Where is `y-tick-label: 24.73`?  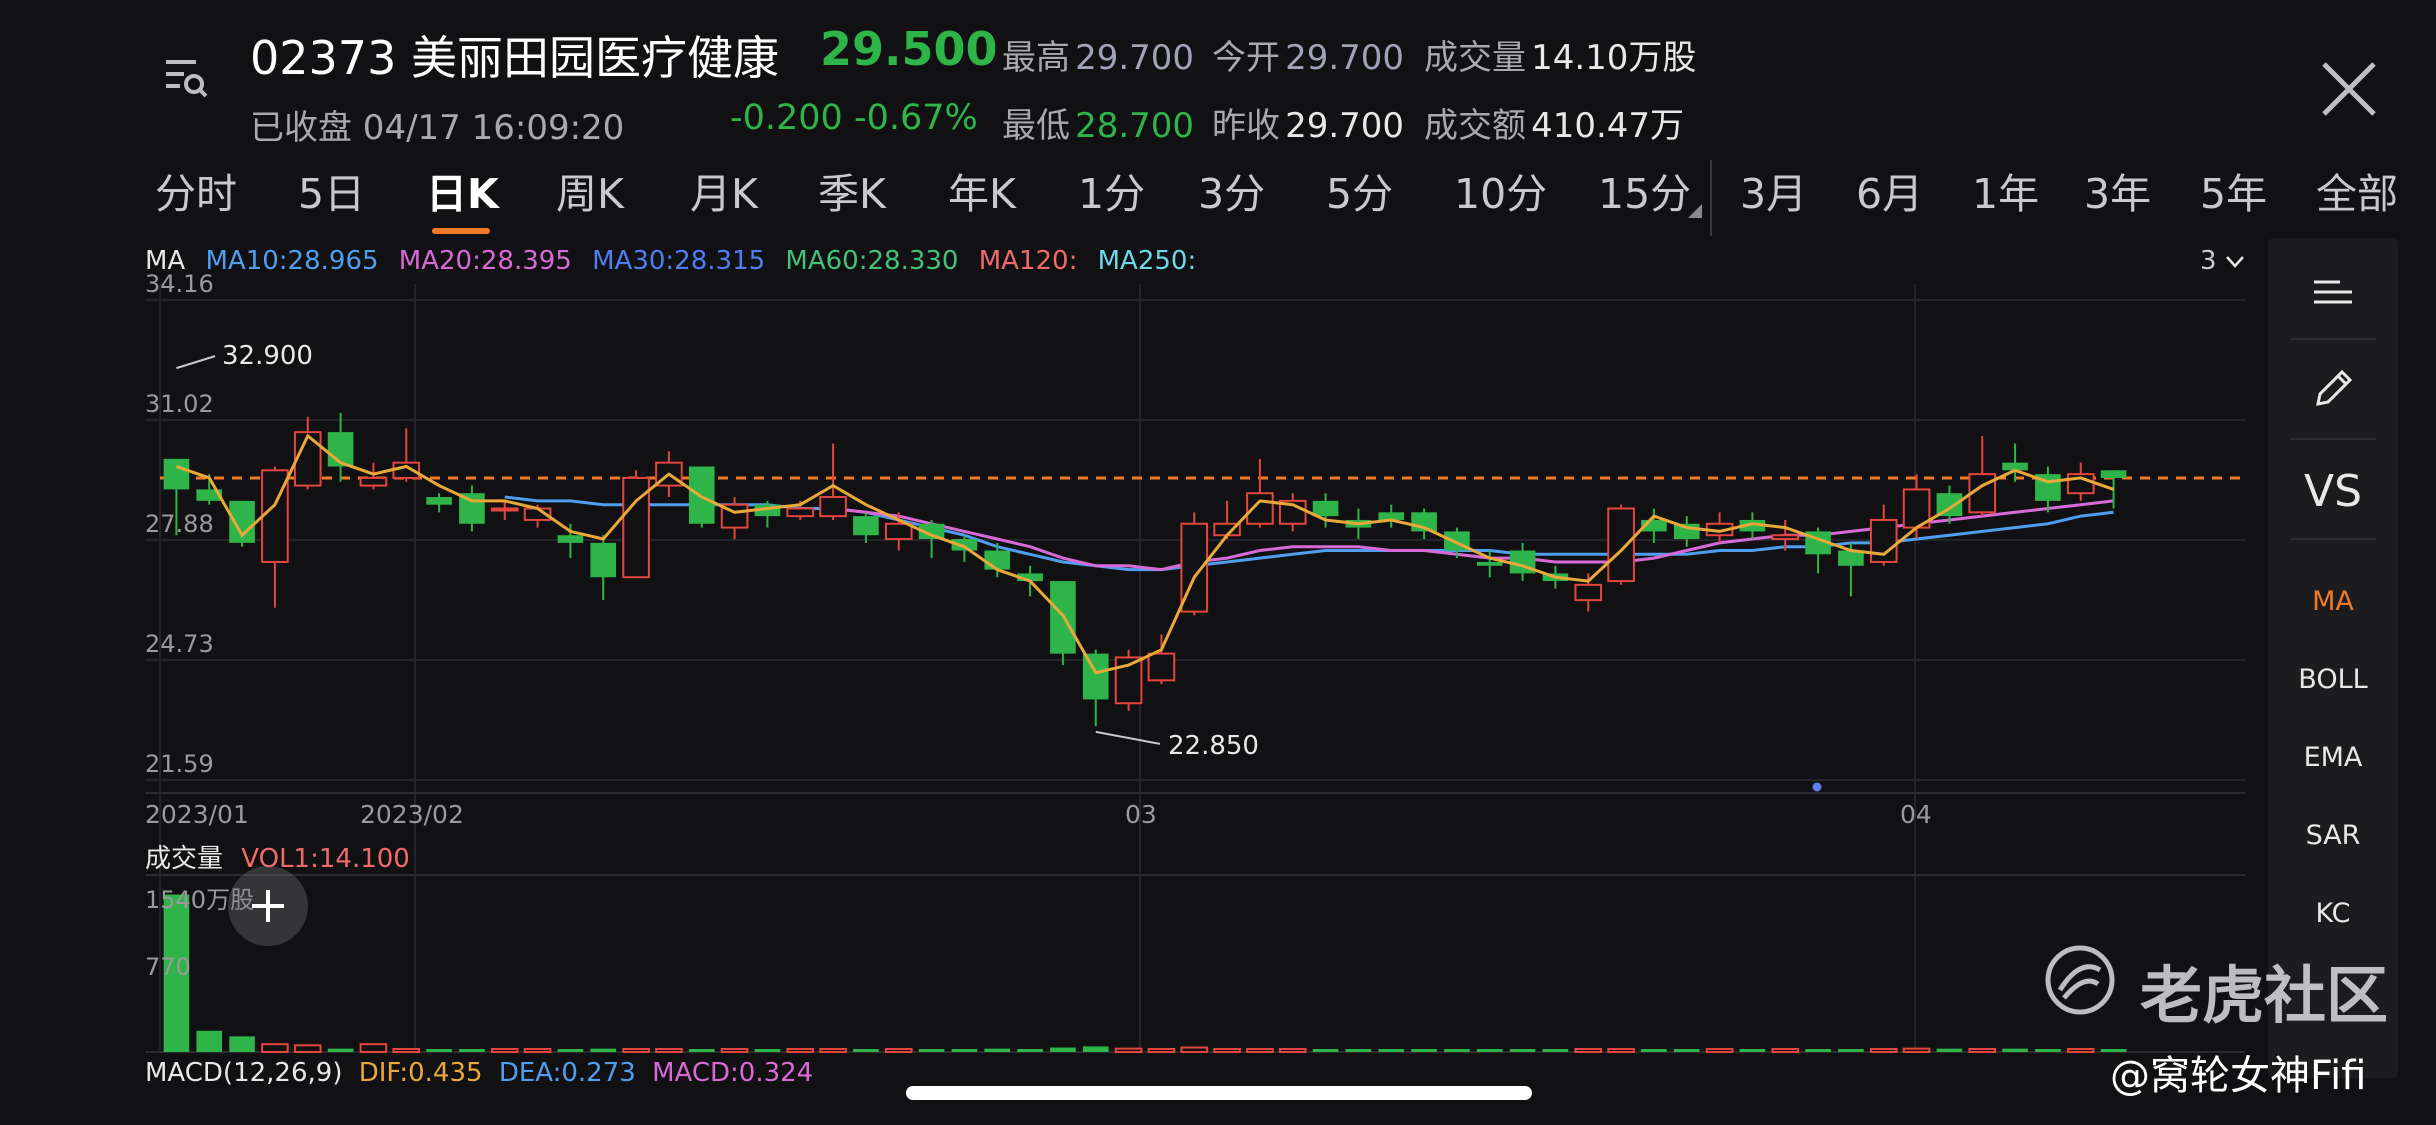 y-tick-label: 24.73 is located at coordinates (179, 644).